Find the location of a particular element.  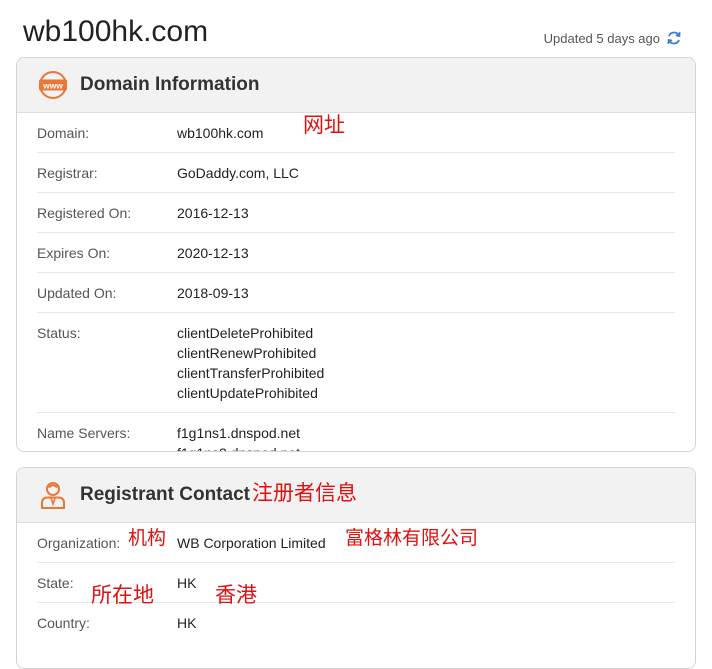

updated-text: Updated 5 days ago is located at coordinates (601, 38).